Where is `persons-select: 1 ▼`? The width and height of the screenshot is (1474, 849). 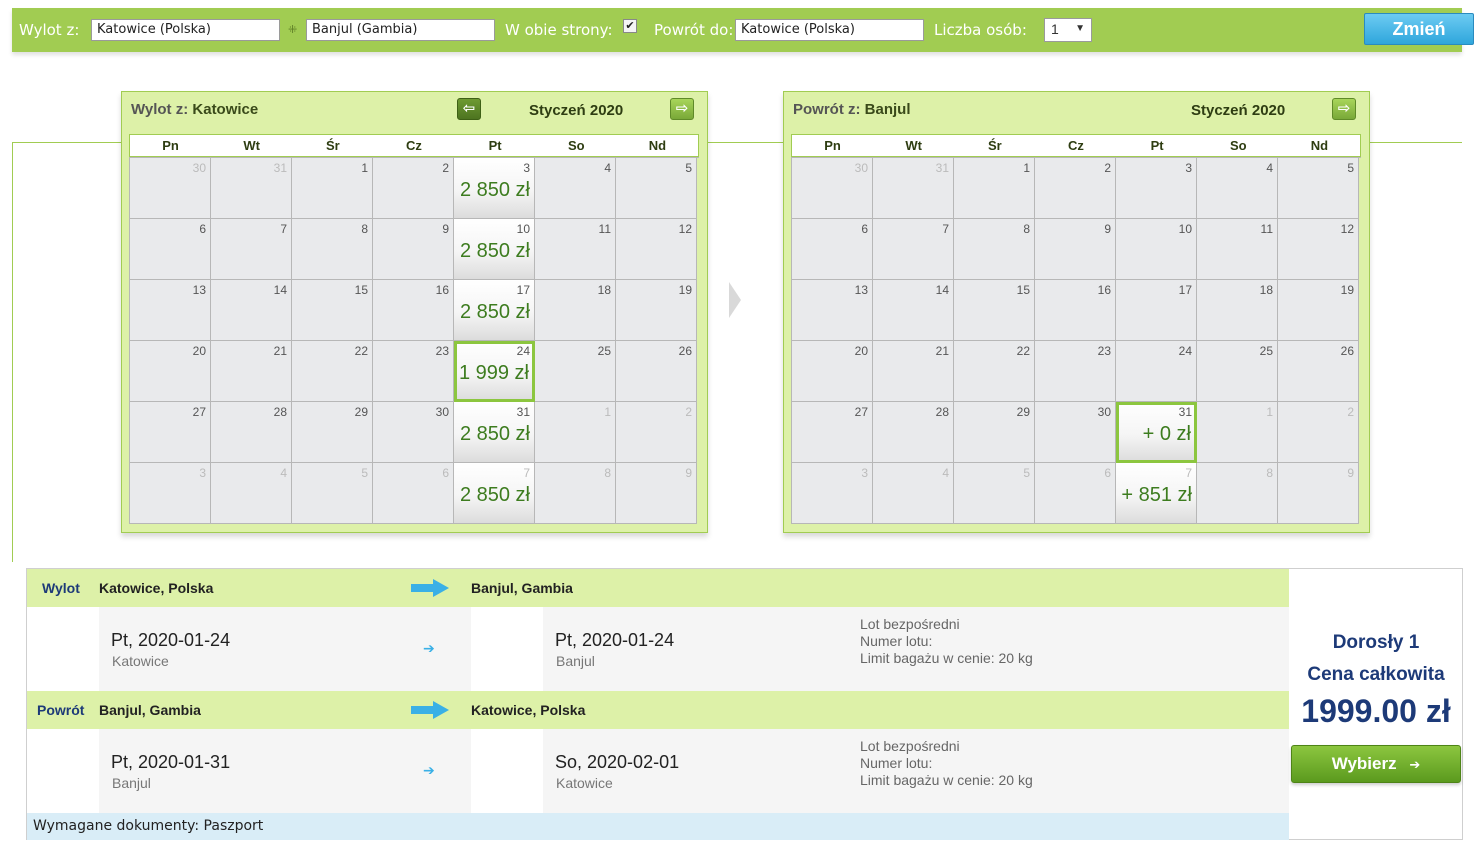 persons-select: 1 ▼ is located at coordinates (1068, 30).